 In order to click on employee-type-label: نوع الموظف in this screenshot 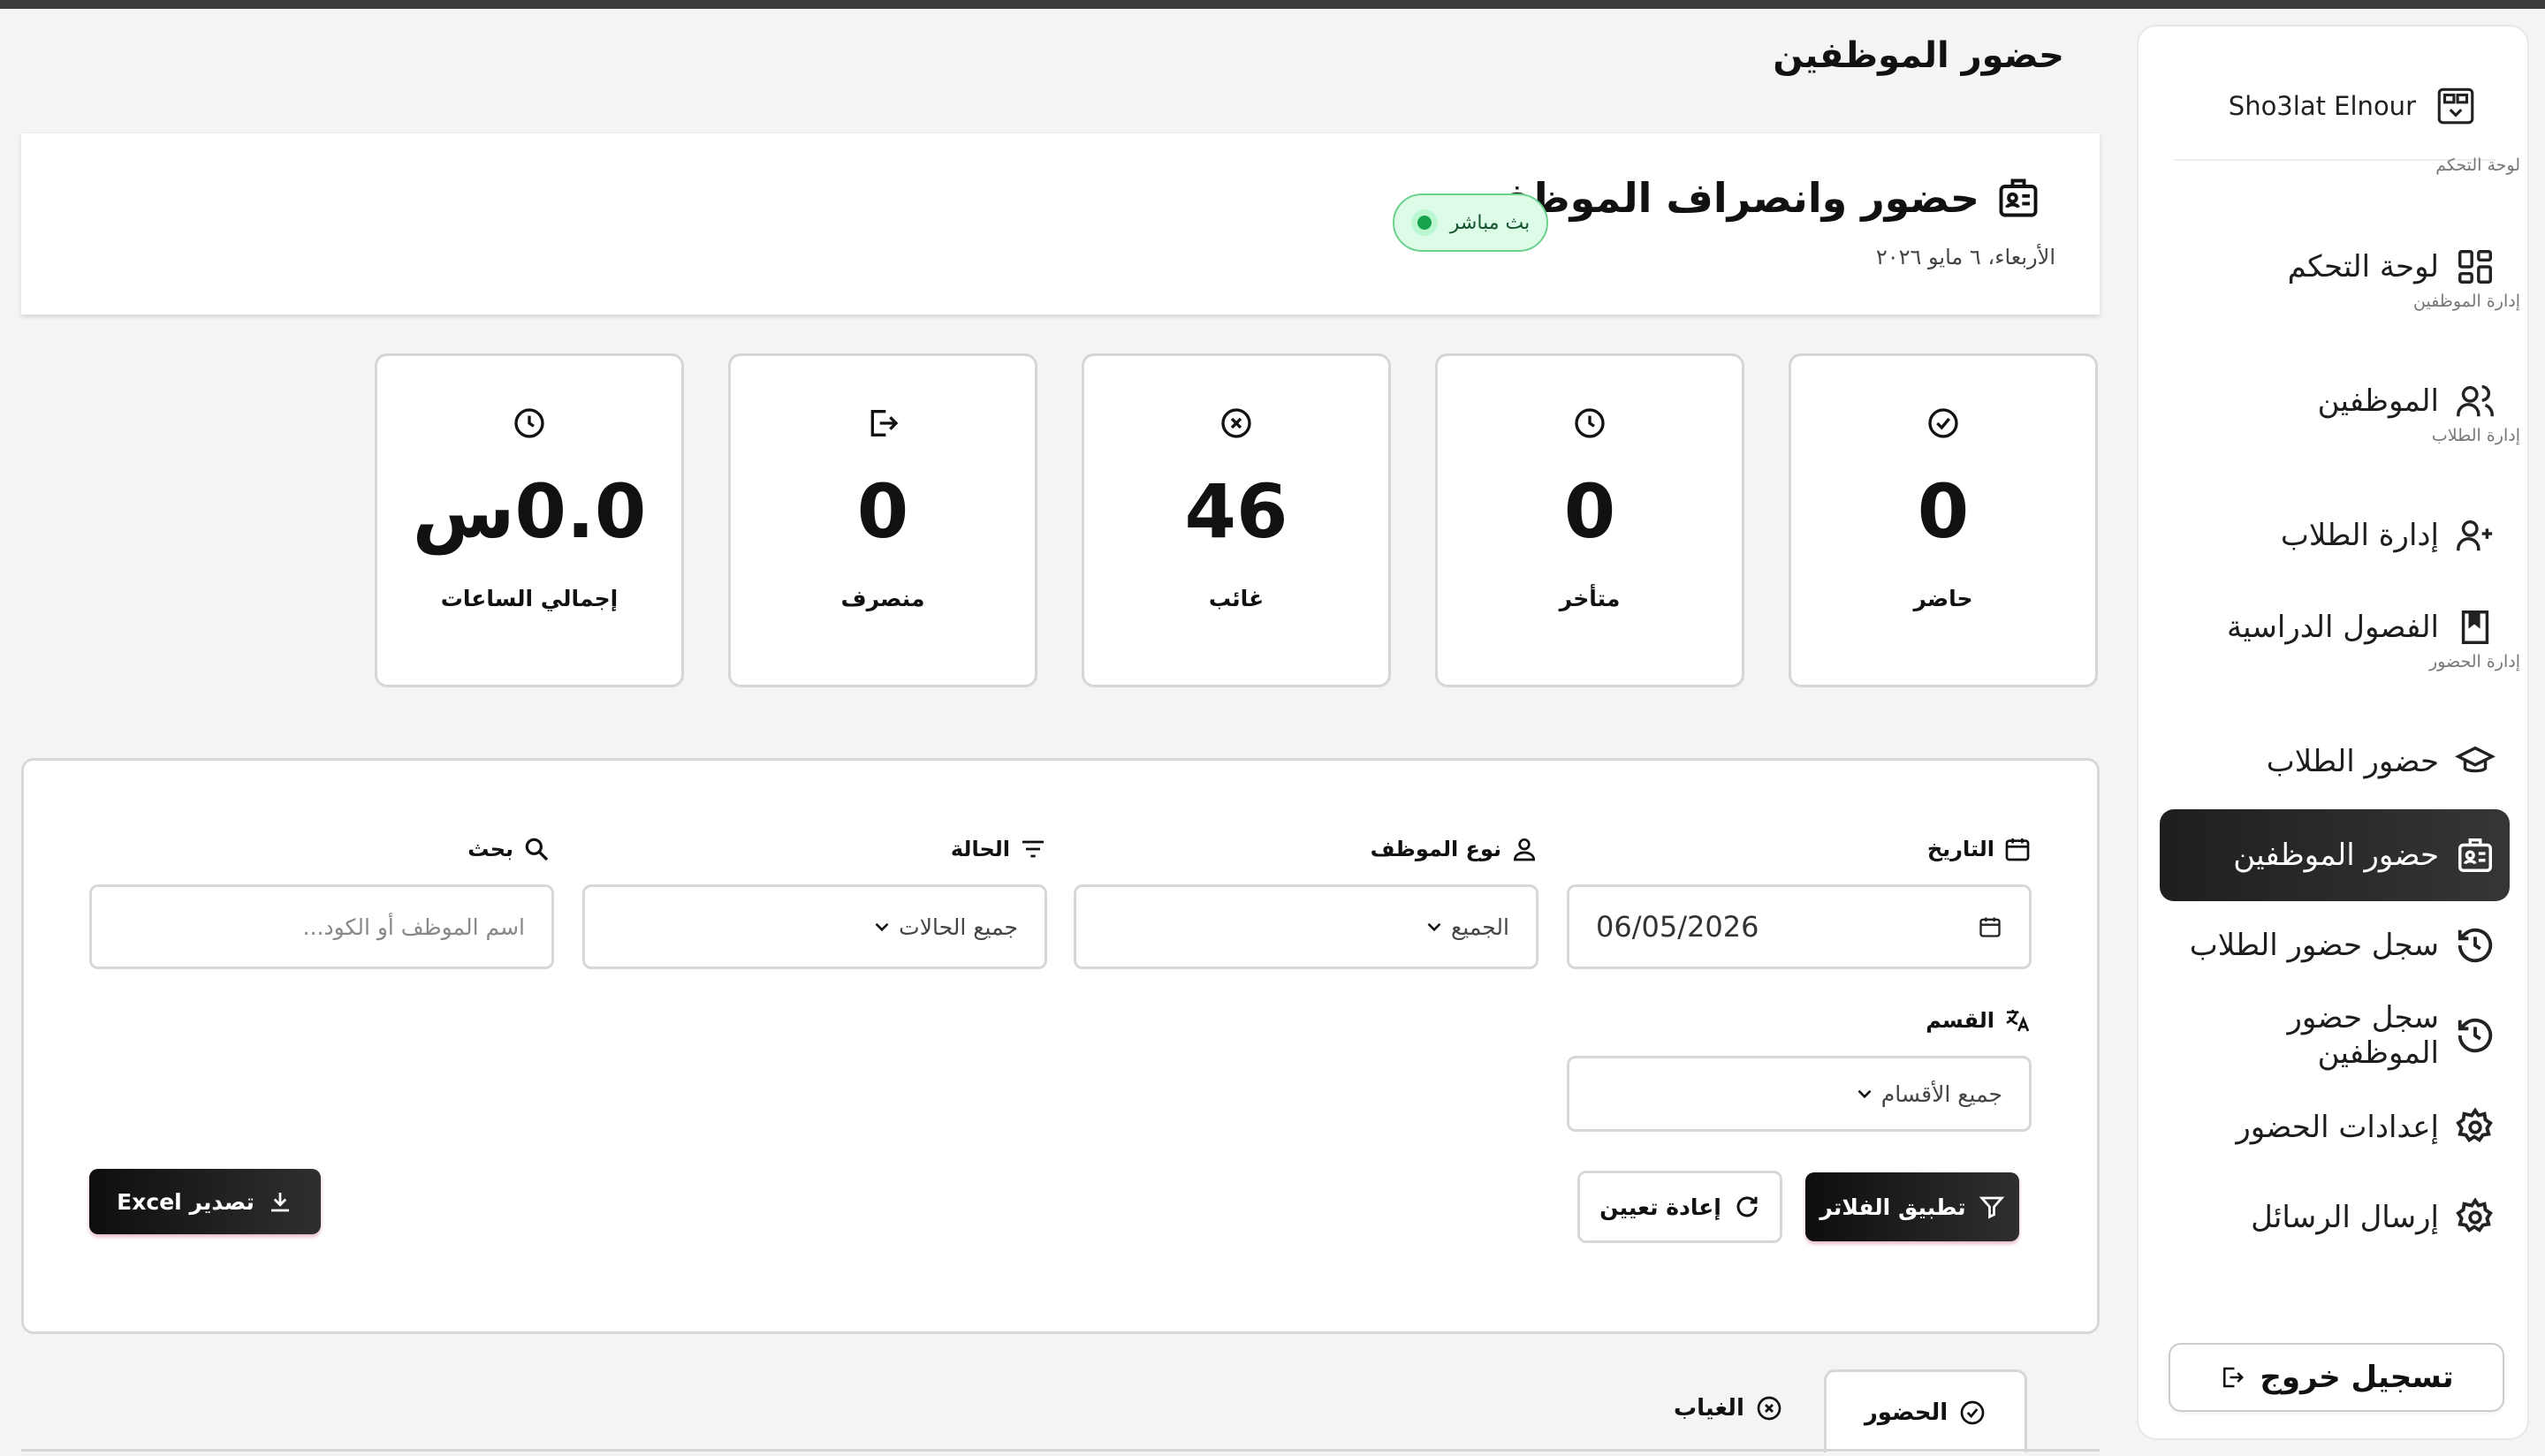, I will do `click(1454, 849)`.